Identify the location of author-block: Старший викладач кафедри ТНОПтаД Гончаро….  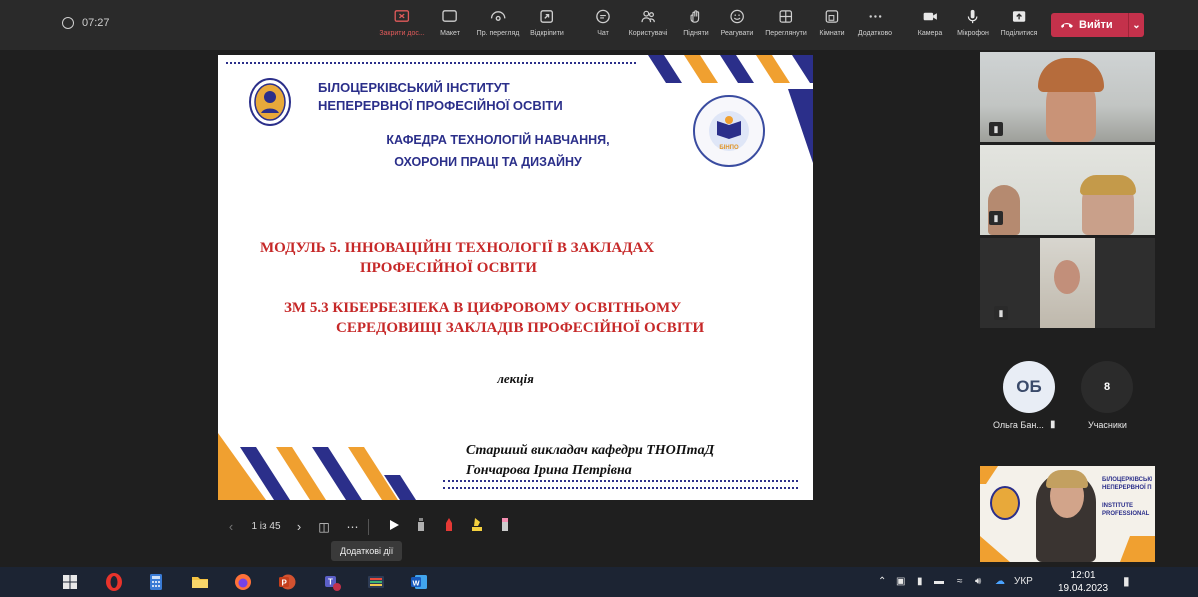
(590, 461).